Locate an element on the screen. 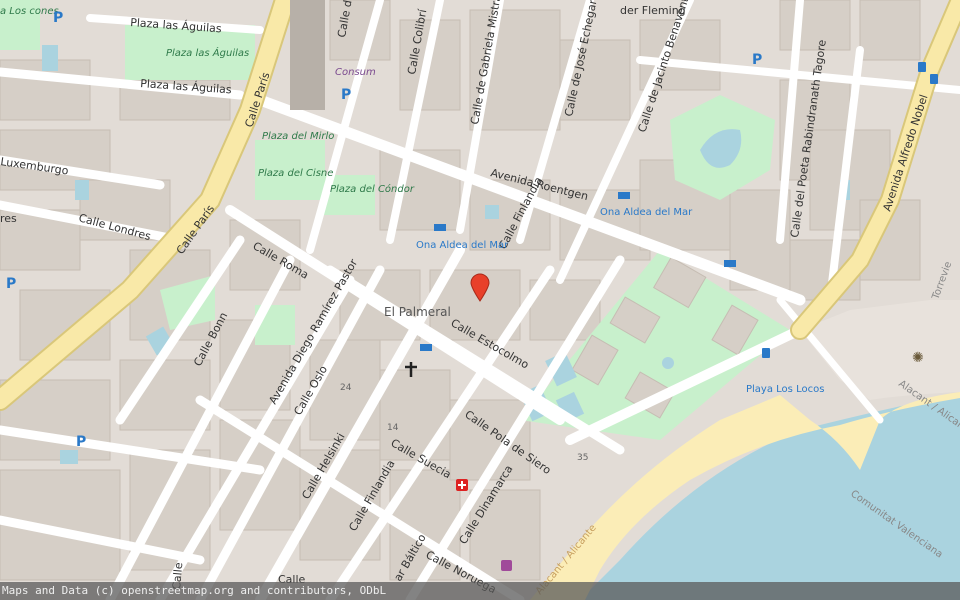 The image size is (960, 600). pharmacy-icon is located at coordinates (462, 485).